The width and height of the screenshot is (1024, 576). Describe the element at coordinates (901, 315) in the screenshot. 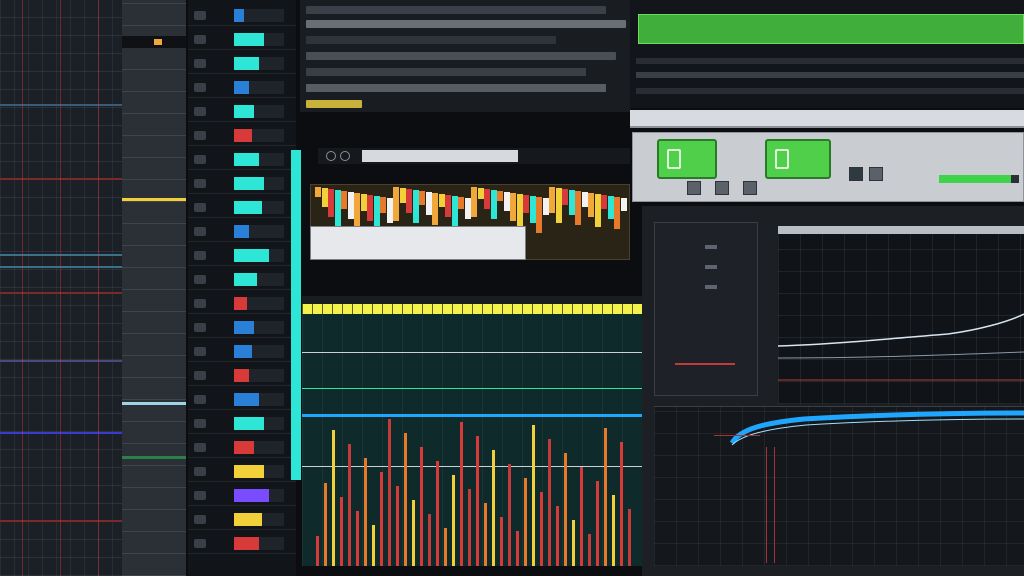

I see `oscilloscope-main` at that location.